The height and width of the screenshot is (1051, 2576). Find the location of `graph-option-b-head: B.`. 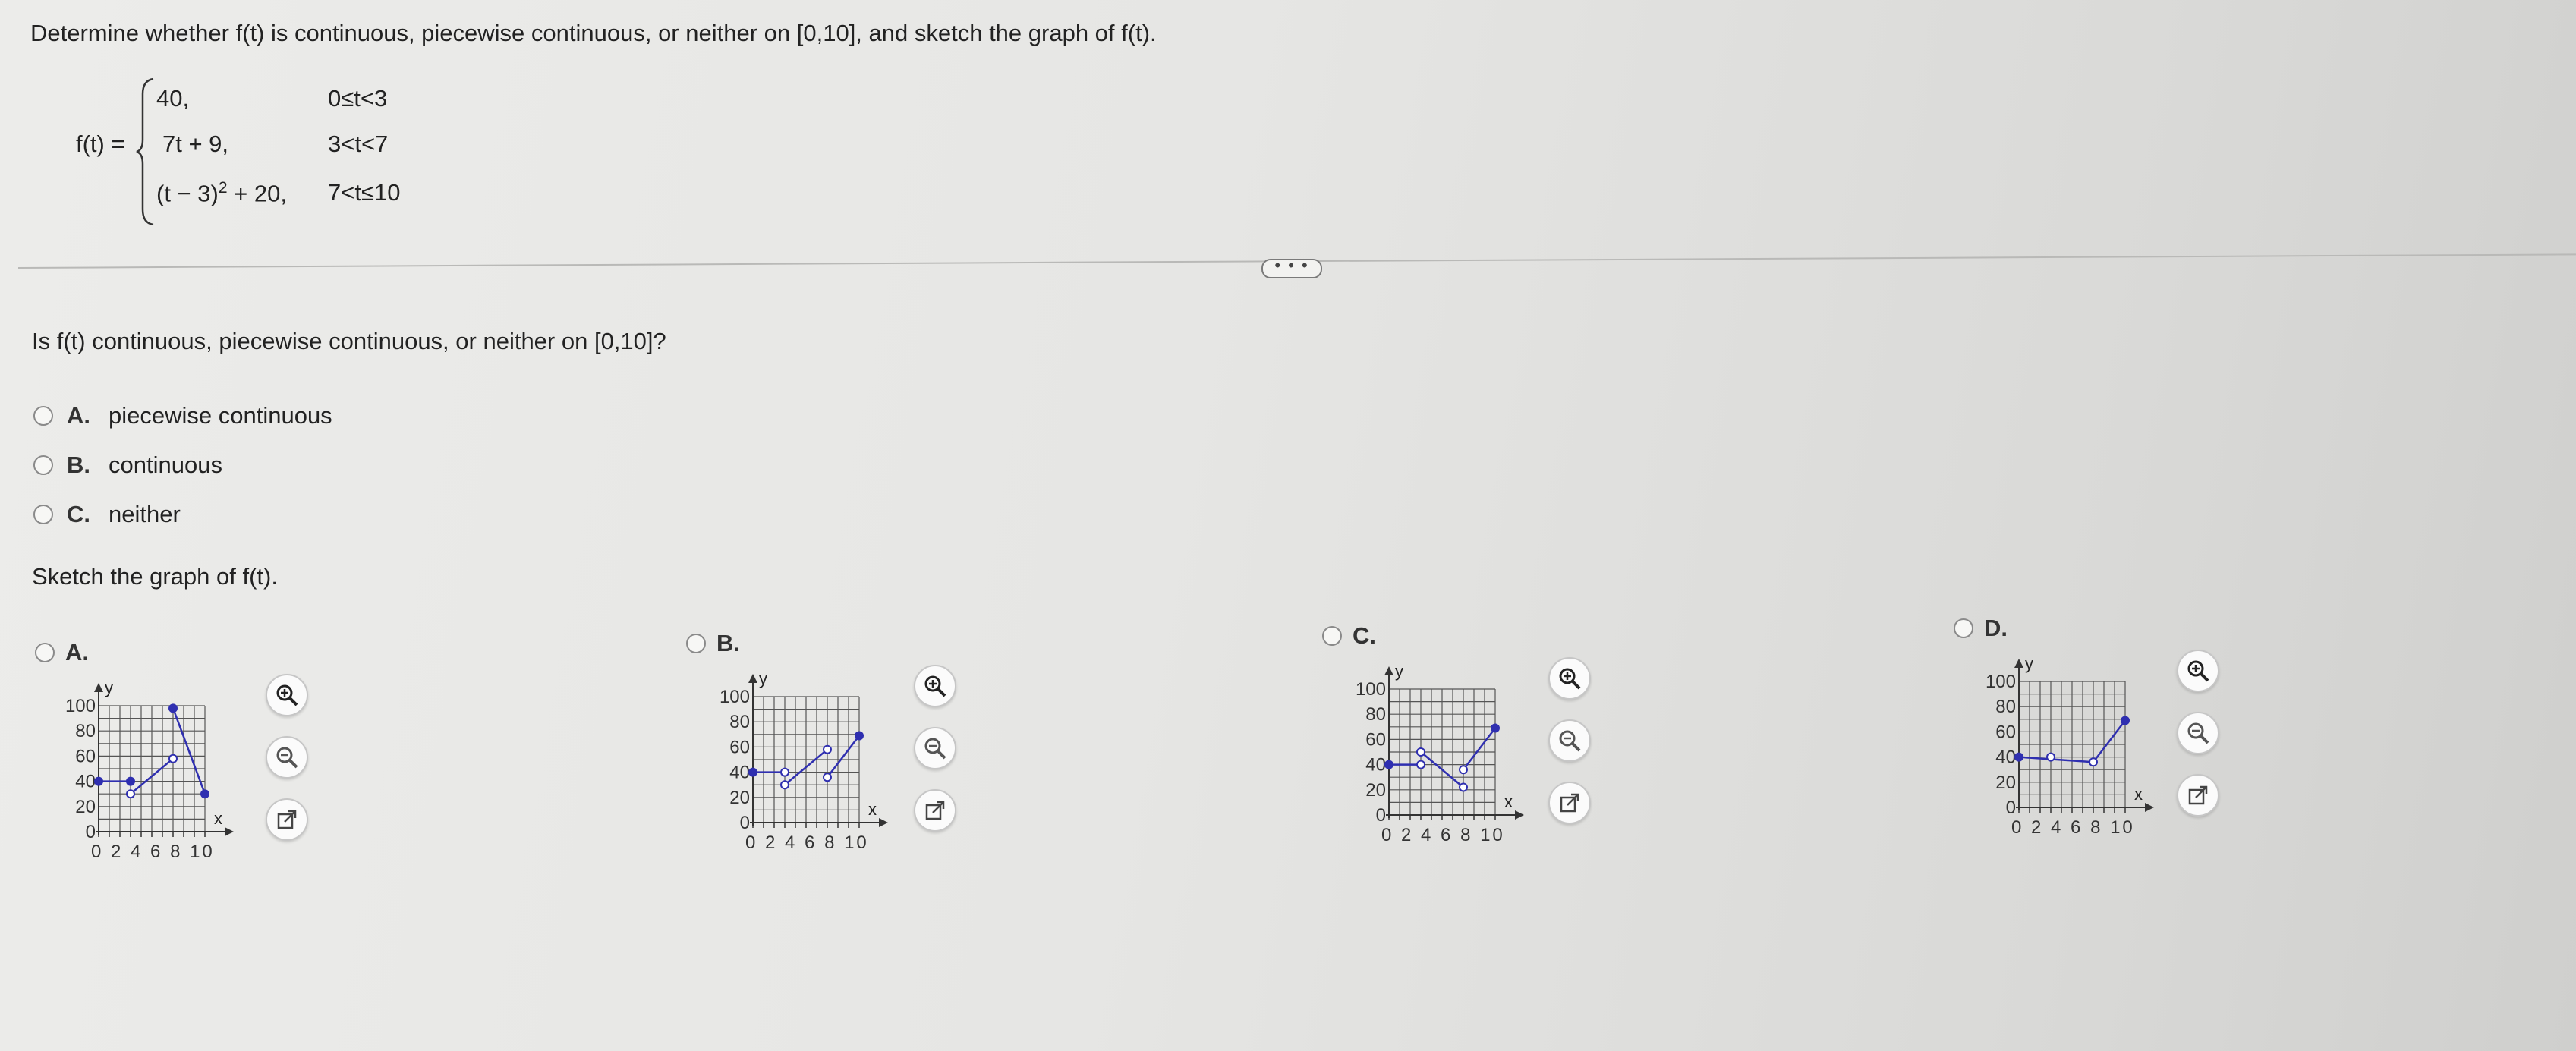

graph-option-b-head: B. is located at coordinates (713, 643).